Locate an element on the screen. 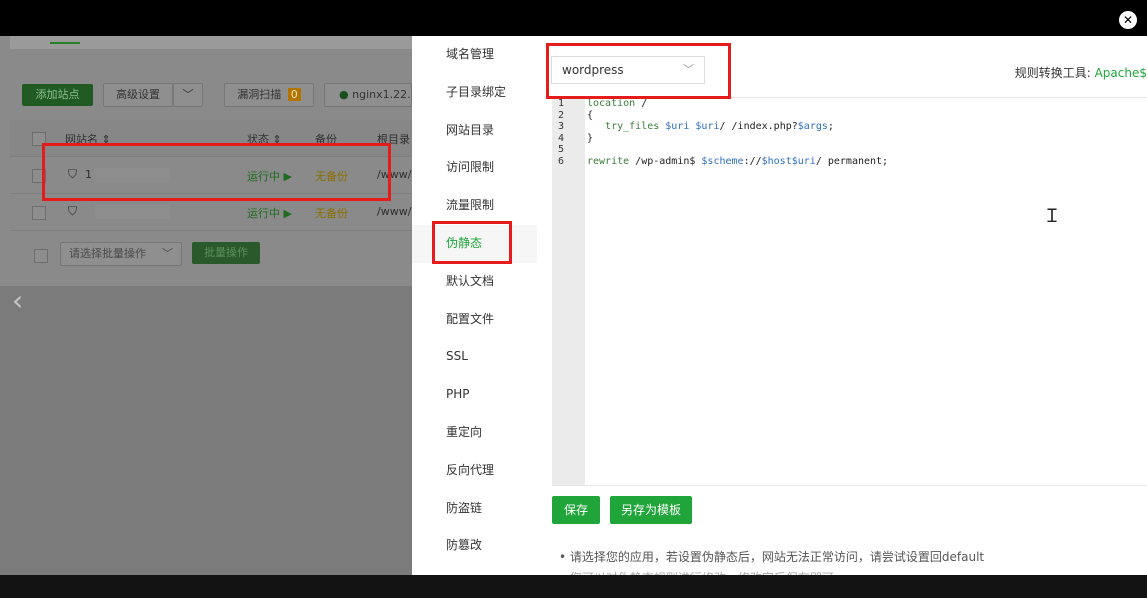 This screenshot has width=1147, height=598. nav-item: 域名管理 is located at coordinates (474, 55).